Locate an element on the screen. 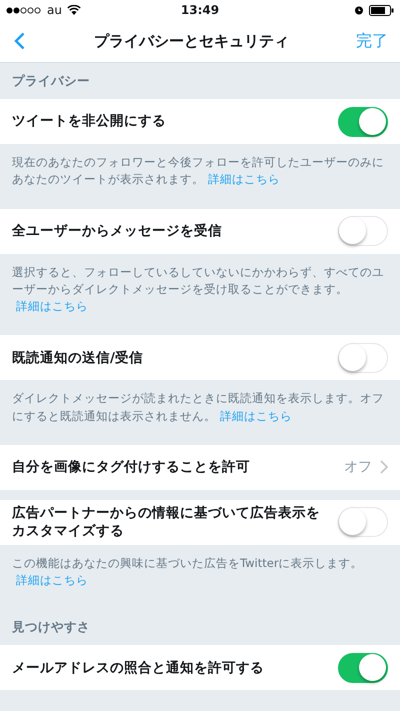 The width and height of the screenshot is (400, 711). setting-row: 既読通知の送信/受信 is located at coordinates (200, 357).